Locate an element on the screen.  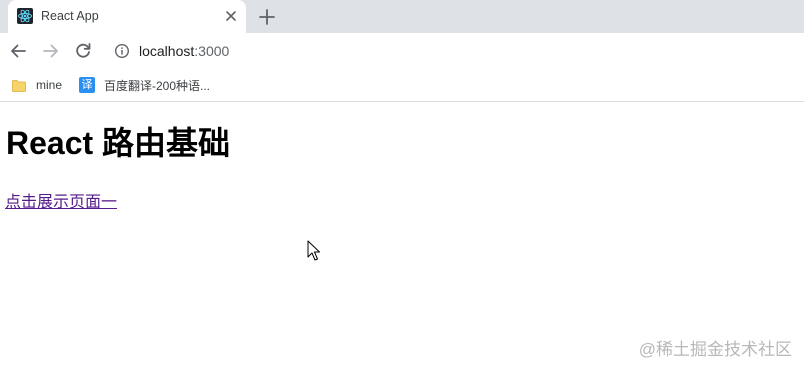
browser-toolbar: localhost:3000 is located at coordinates (402, 51).